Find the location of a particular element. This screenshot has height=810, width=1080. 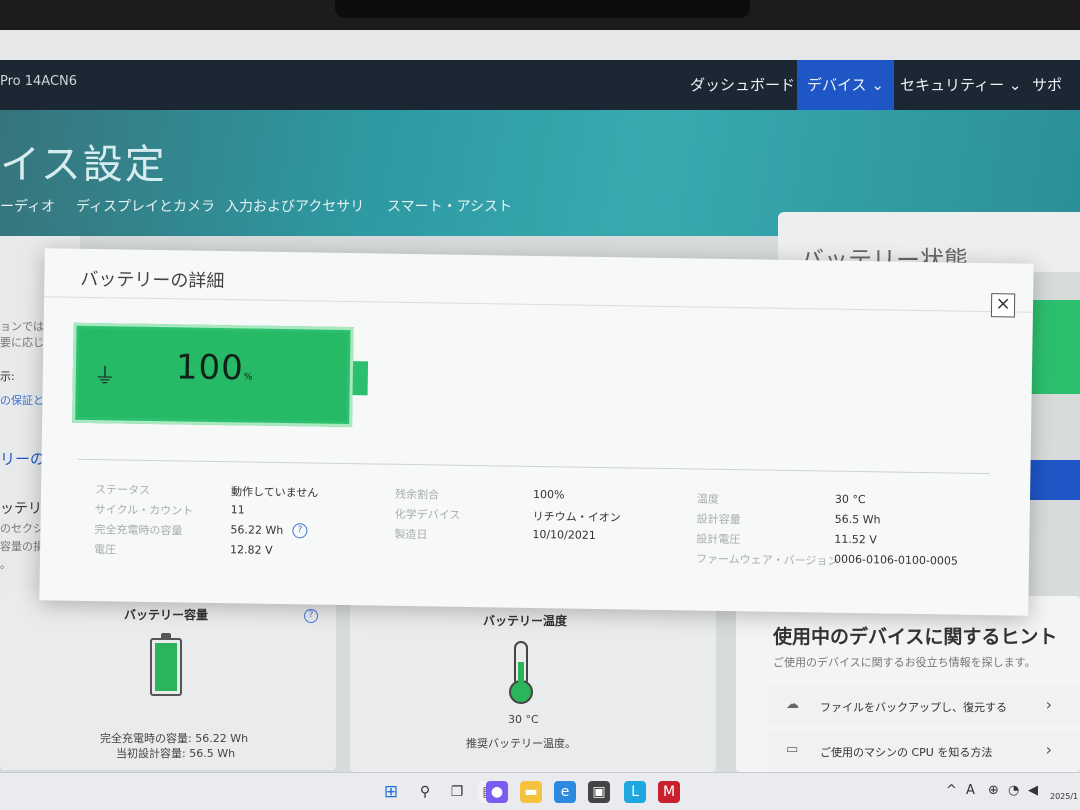

taskbar: ⊞ ⚲ ❐ ▤ ● ▬ e ▣ L M ^ A ⊕ ◔ ◀ is located at coordinates (540, 791).